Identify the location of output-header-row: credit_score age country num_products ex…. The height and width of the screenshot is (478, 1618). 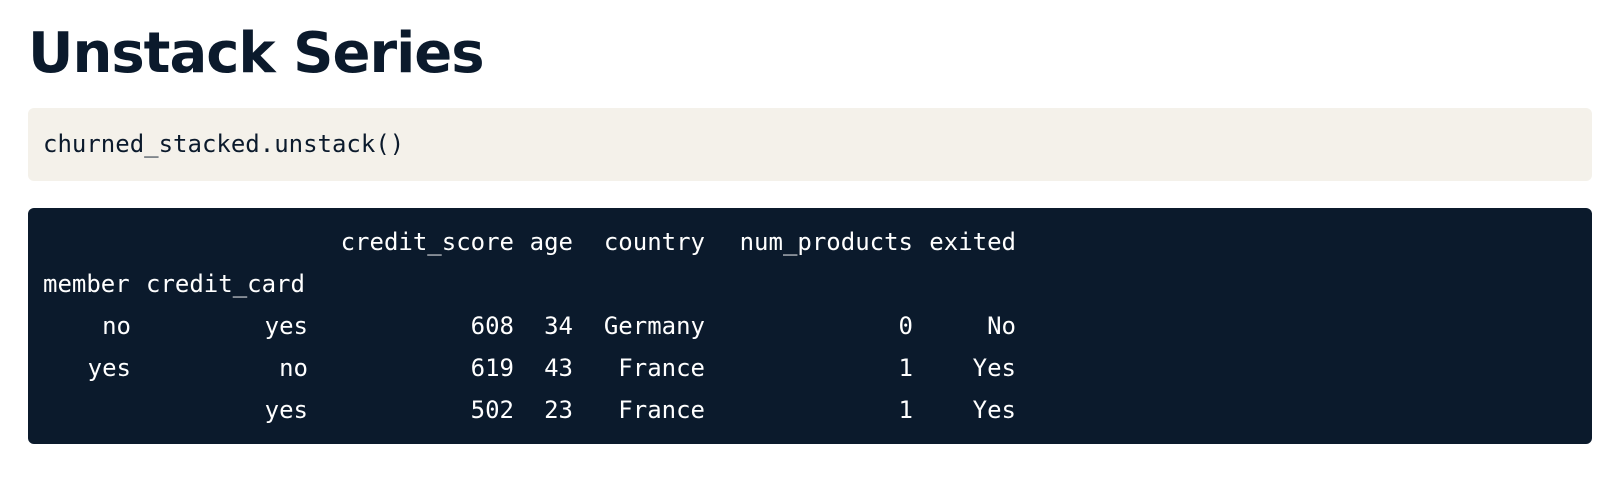
(810, 249).